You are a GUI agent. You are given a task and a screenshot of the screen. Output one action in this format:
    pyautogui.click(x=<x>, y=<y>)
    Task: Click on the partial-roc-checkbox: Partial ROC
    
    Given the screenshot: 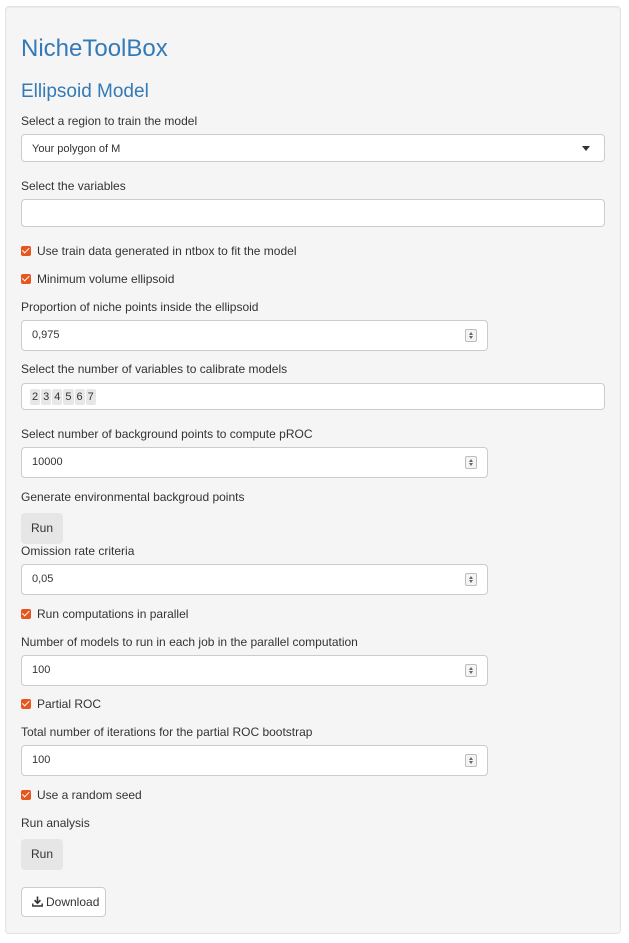 What is the action you would take?
    pyautogui.click(x=61, y=704)
    